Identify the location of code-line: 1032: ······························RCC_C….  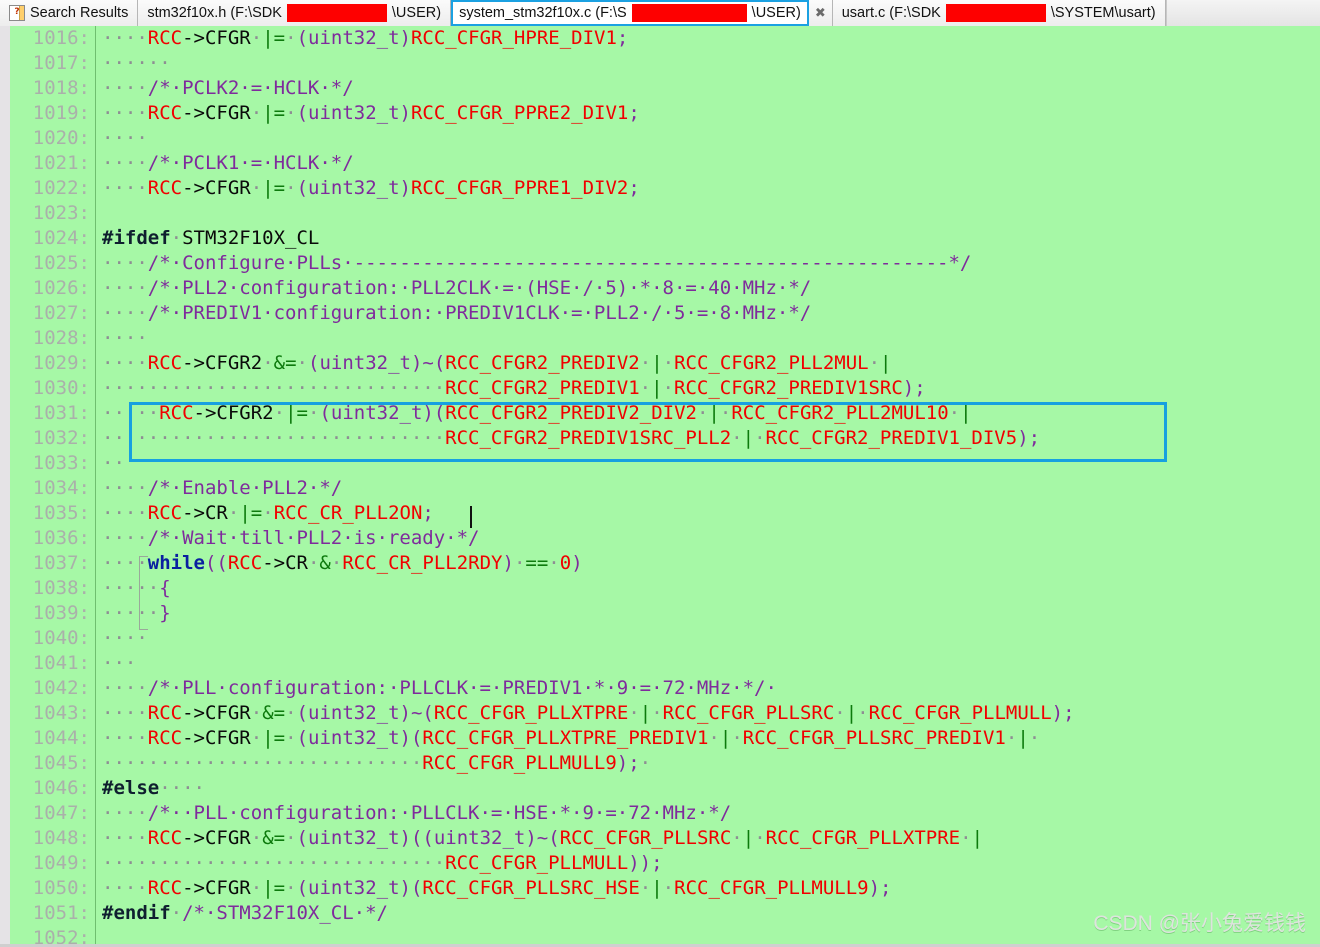
(660, 438).